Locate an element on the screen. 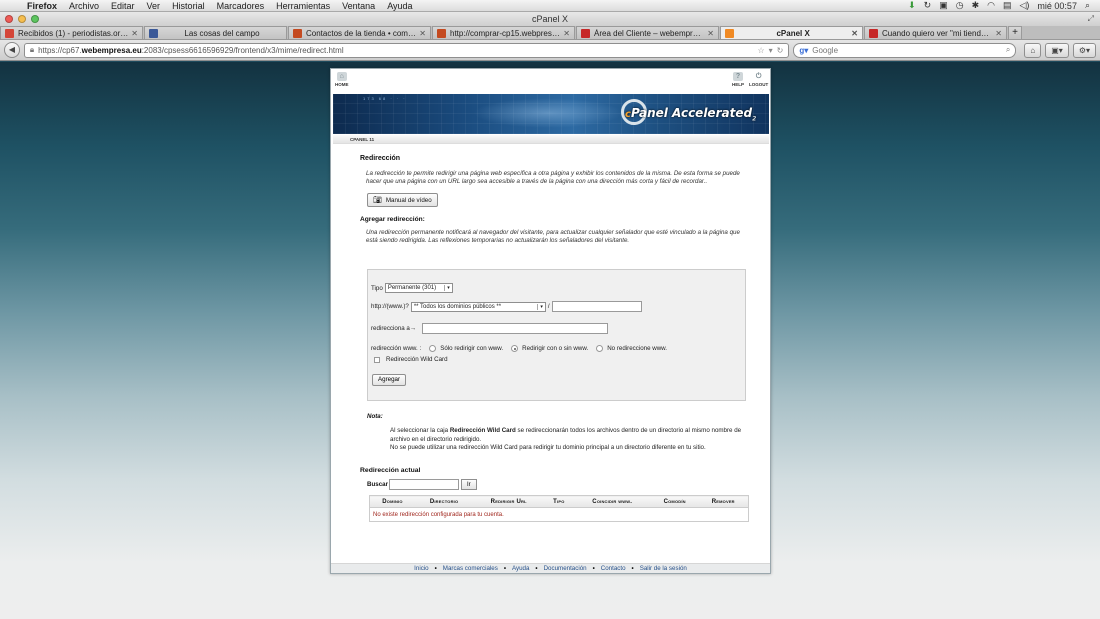  footer-link-marcas: Marcas comerciales is located at coordinates (470, 568).